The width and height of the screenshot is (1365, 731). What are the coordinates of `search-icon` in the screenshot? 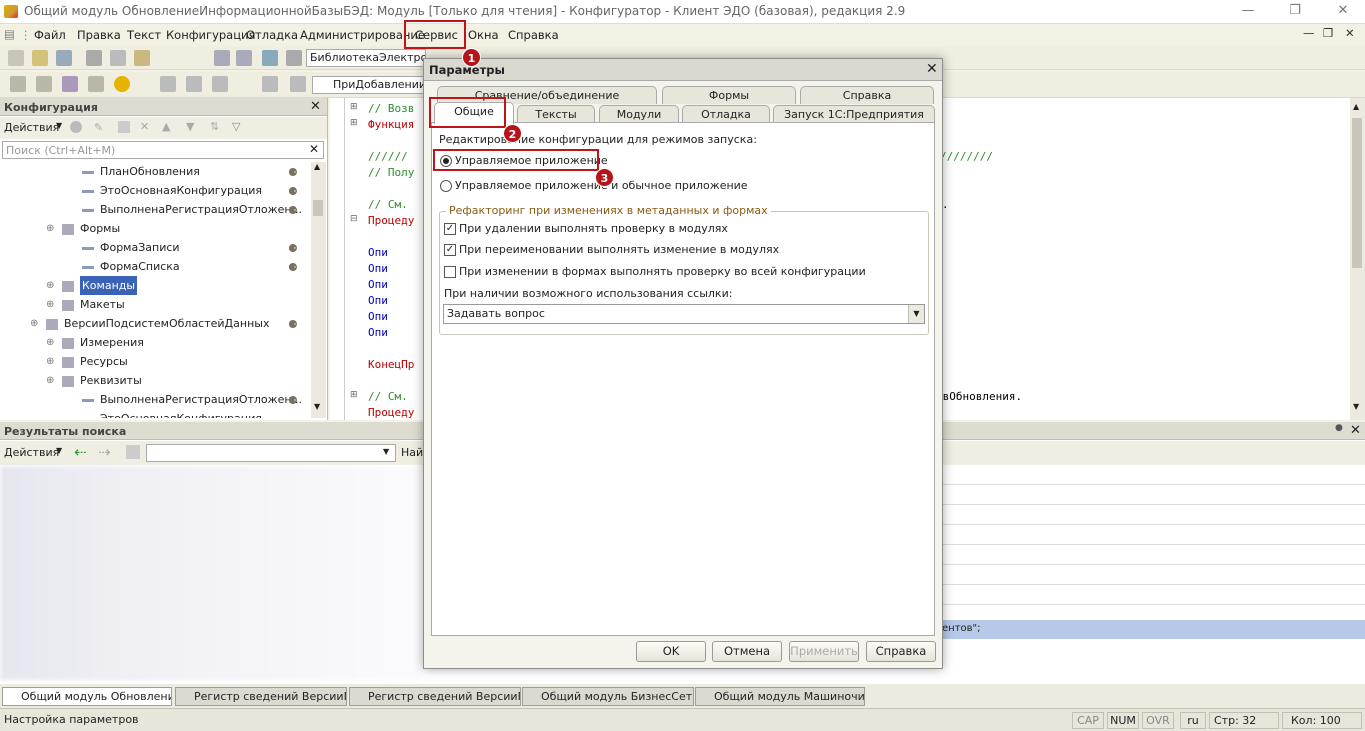 It's located at (294, 58).